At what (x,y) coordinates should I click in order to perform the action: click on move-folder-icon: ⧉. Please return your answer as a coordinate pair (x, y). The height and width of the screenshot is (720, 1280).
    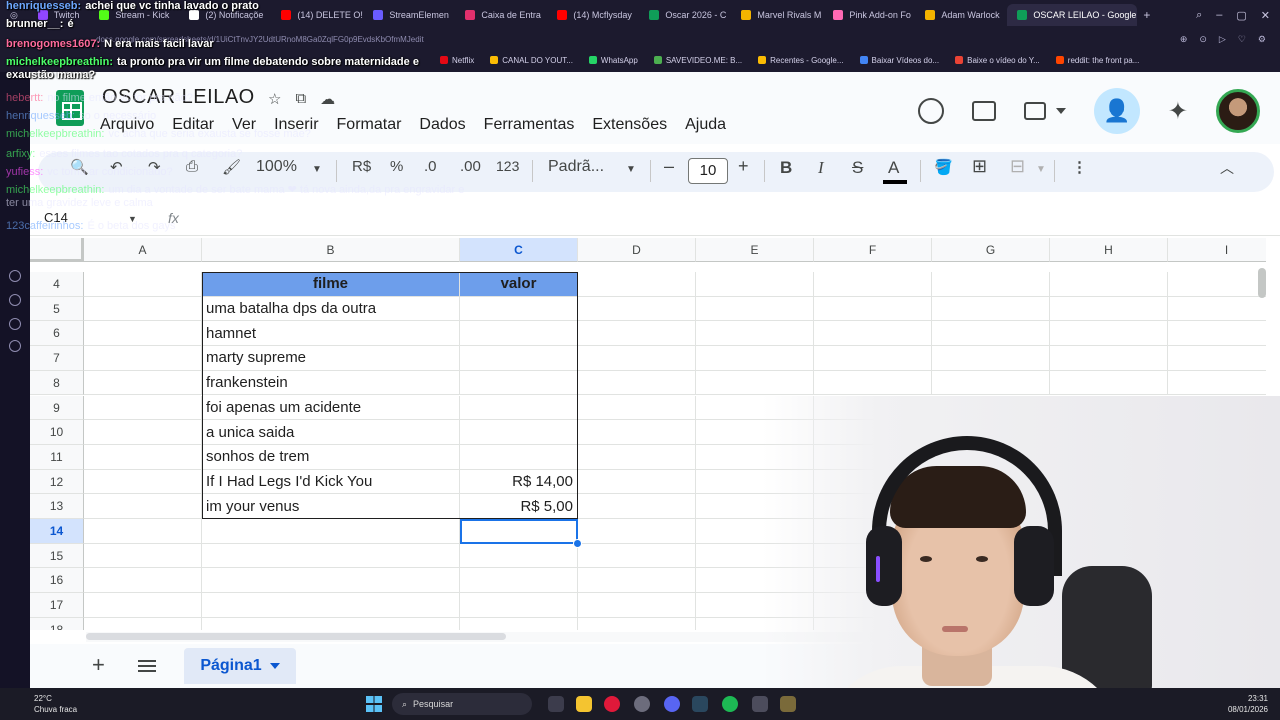
    Looking at the image, I should click on (300, 99).